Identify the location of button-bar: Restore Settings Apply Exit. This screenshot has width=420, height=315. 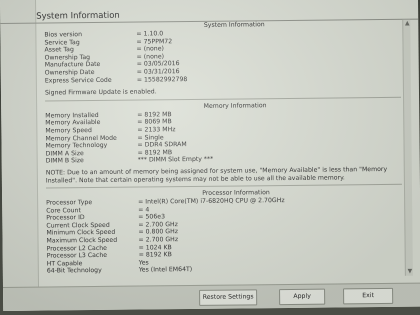
(211, 296).